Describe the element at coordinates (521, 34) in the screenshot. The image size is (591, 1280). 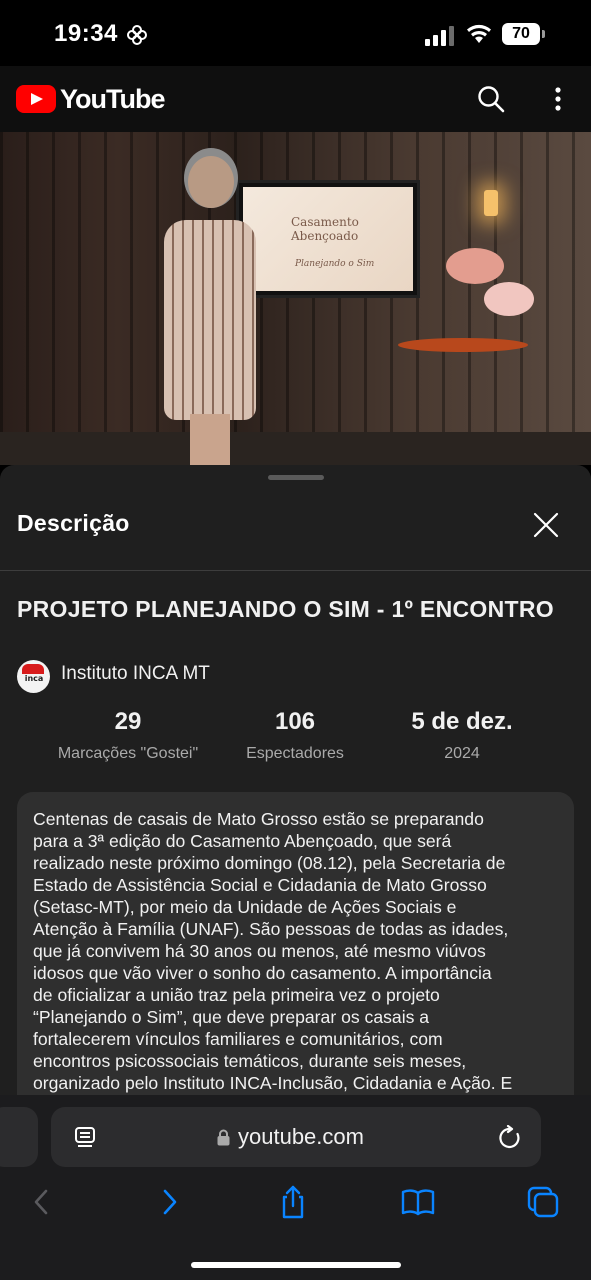
I see `battery-level: 70` at that location.